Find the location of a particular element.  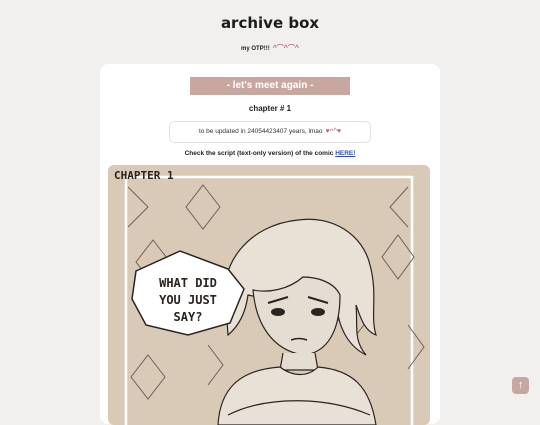

heart-doodle-icon: ^⌒^⌒^ is located at coordinates (285, 48).